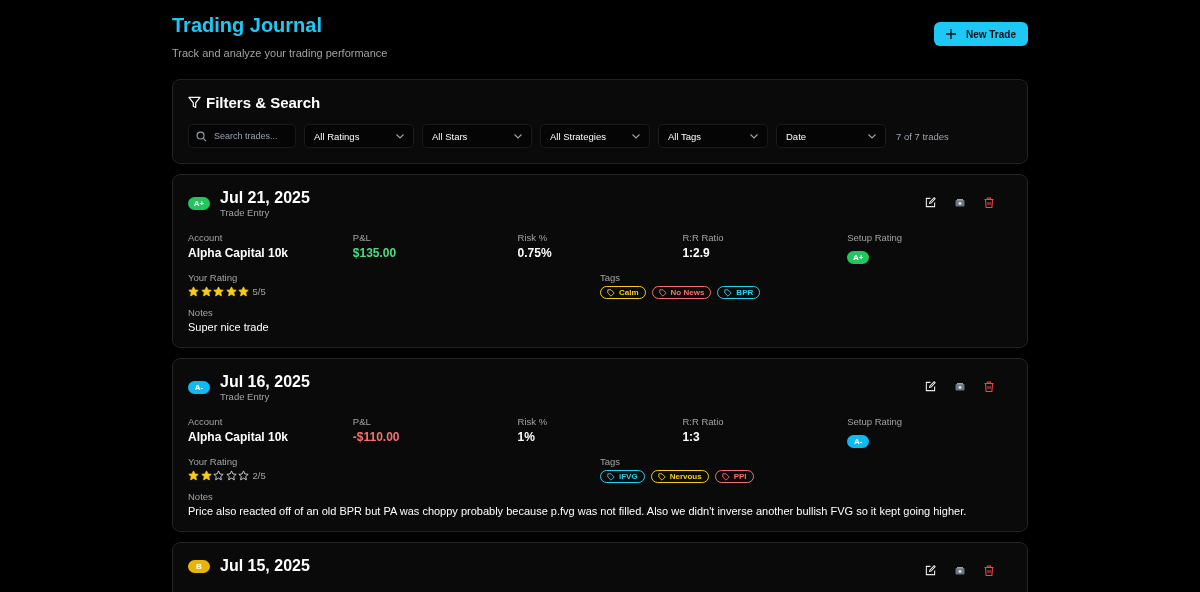 The height and width of the screenshot is (592, 1200). I want to click on pnl-value: $135.00, so click(375, 253).